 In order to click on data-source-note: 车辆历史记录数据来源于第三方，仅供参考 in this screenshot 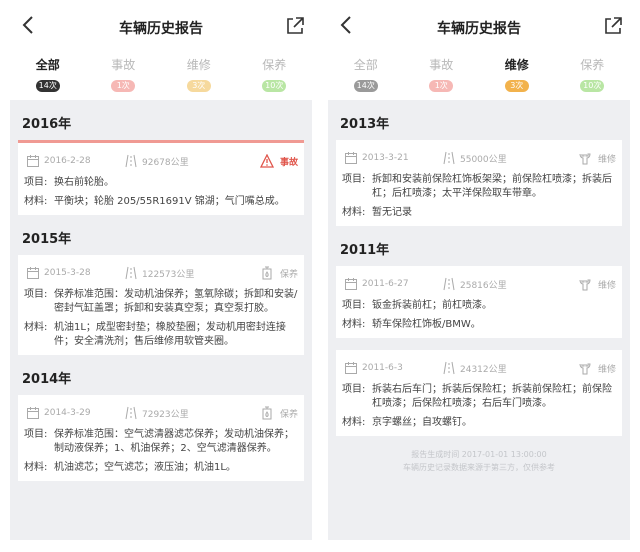, I will do `click(479, 467)`.